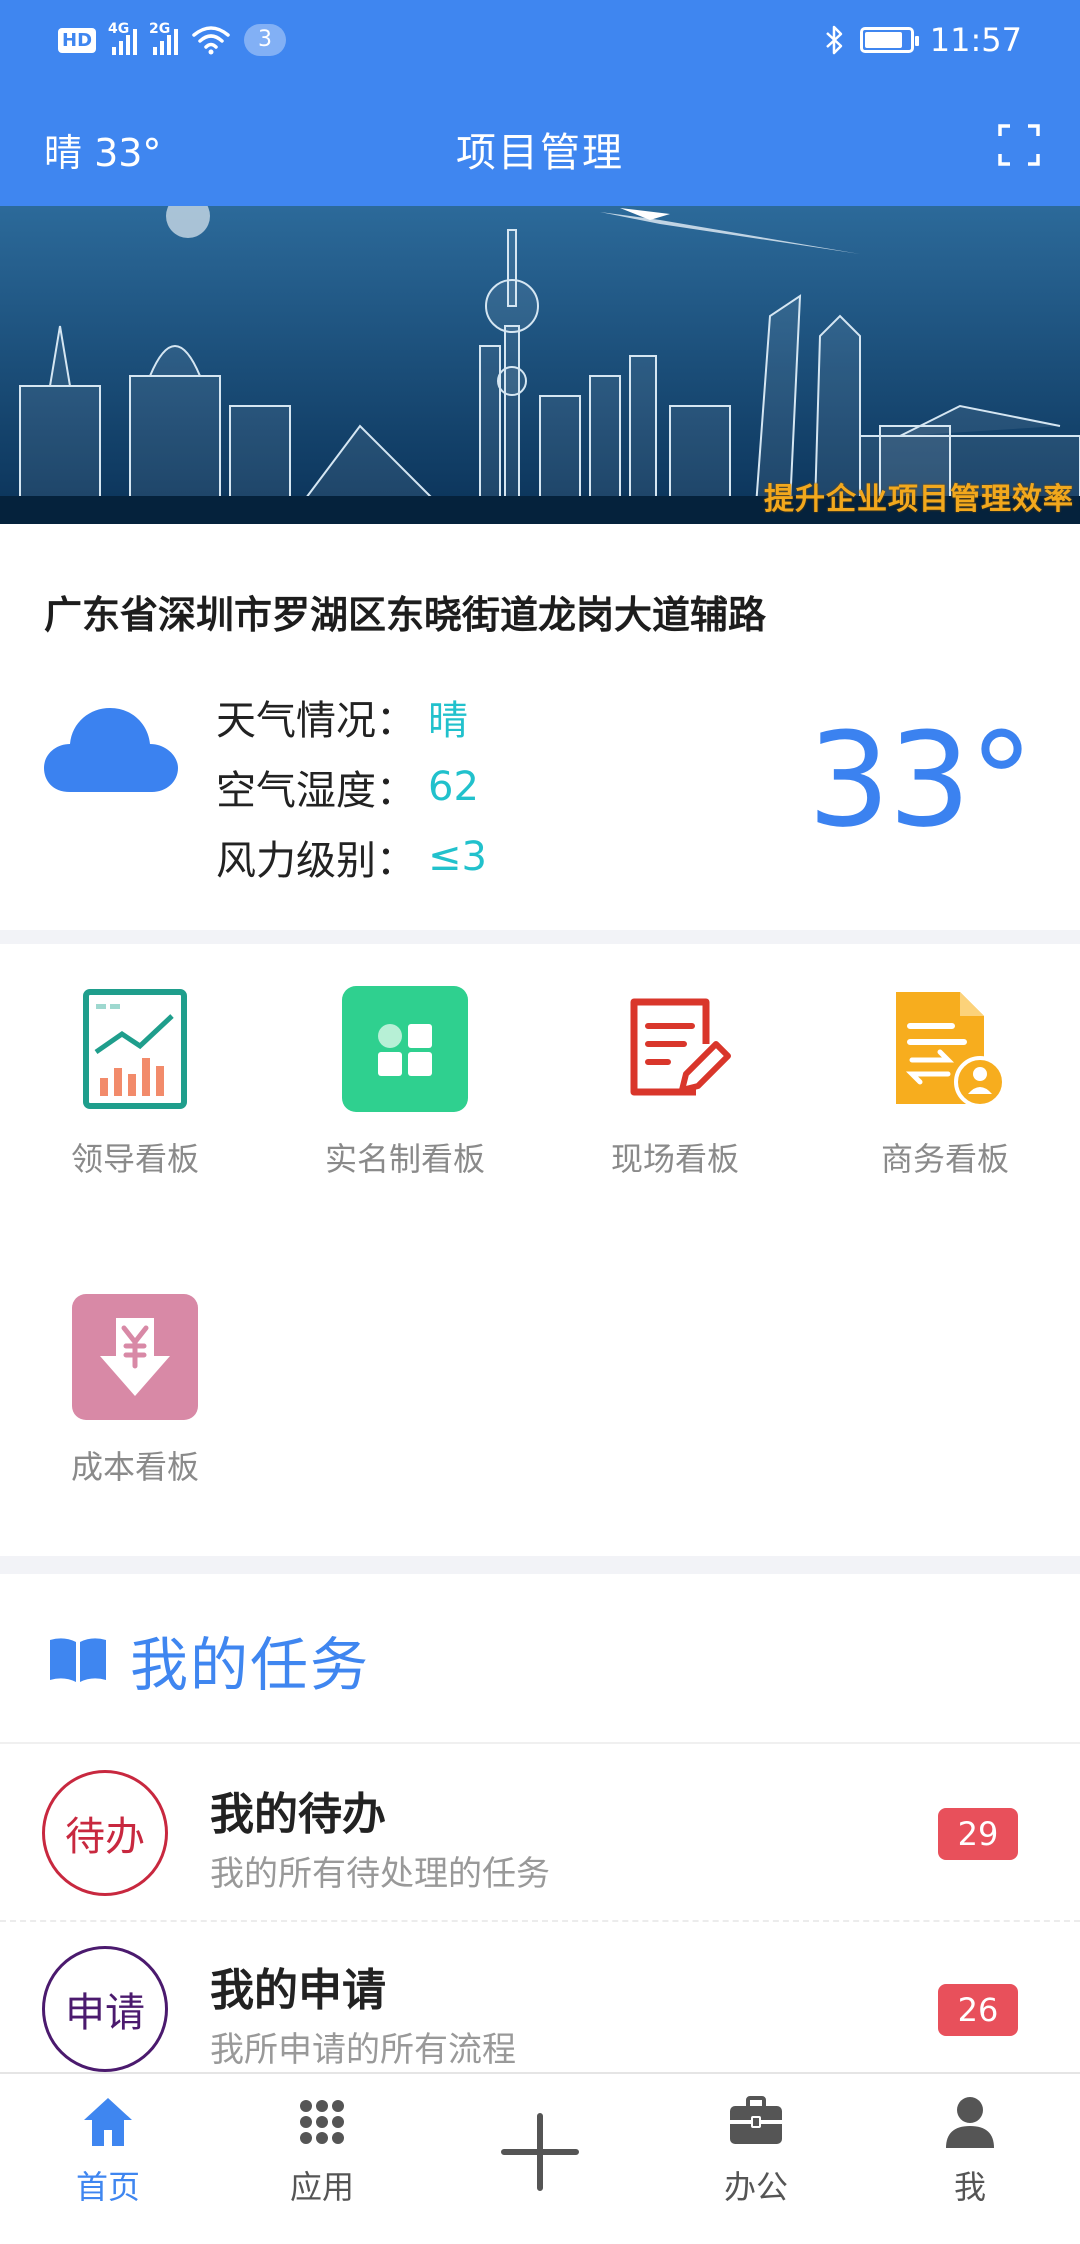  What do you see at coordinates (969, 2187) in the screenshot?
I see `tab-label: 我` at bounding box center [969, 2187].